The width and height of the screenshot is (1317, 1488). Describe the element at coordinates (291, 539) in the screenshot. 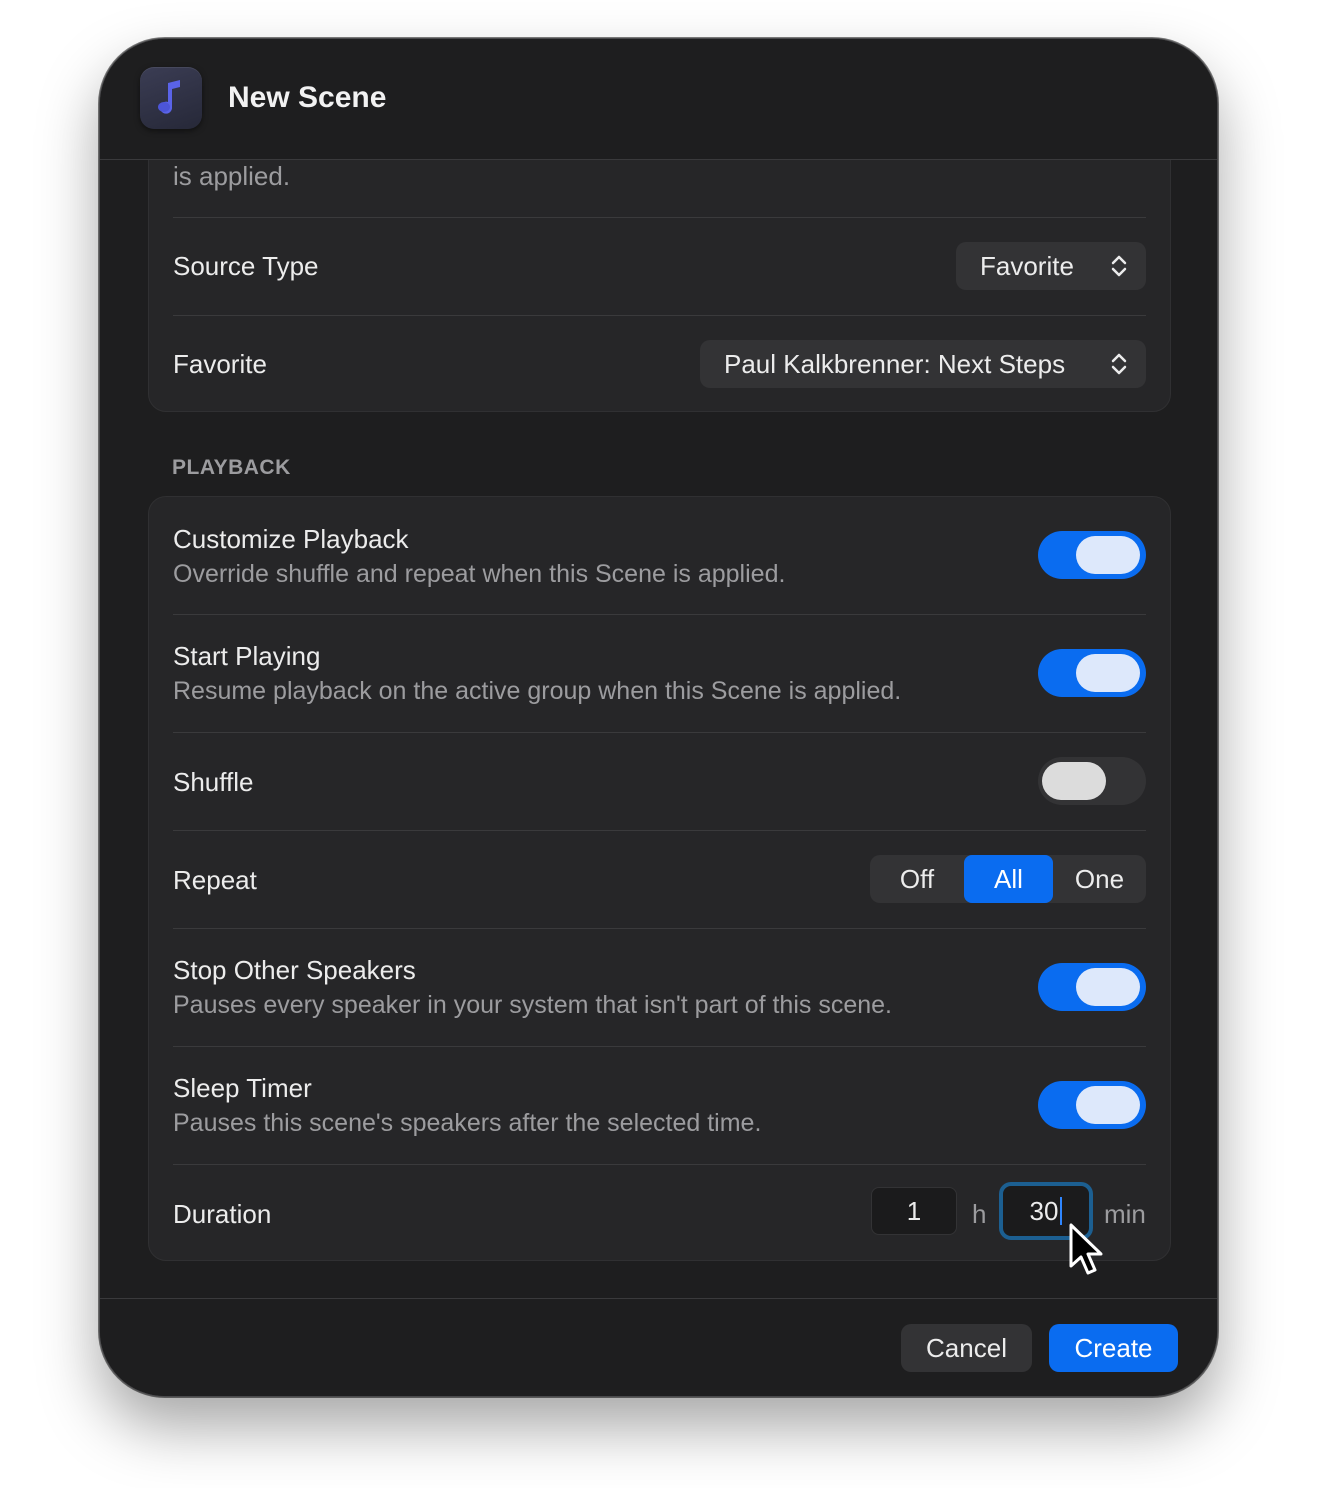

I see `customize-playback-title: Customize Playback` at that location.